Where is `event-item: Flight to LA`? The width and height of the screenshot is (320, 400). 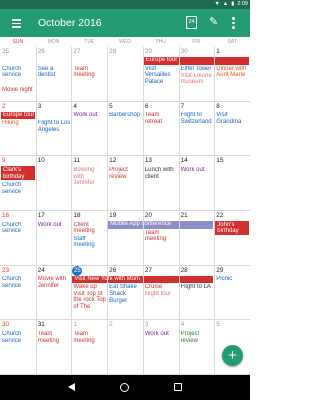 event-item: Flight to LA is located at coordinates (197, 287).